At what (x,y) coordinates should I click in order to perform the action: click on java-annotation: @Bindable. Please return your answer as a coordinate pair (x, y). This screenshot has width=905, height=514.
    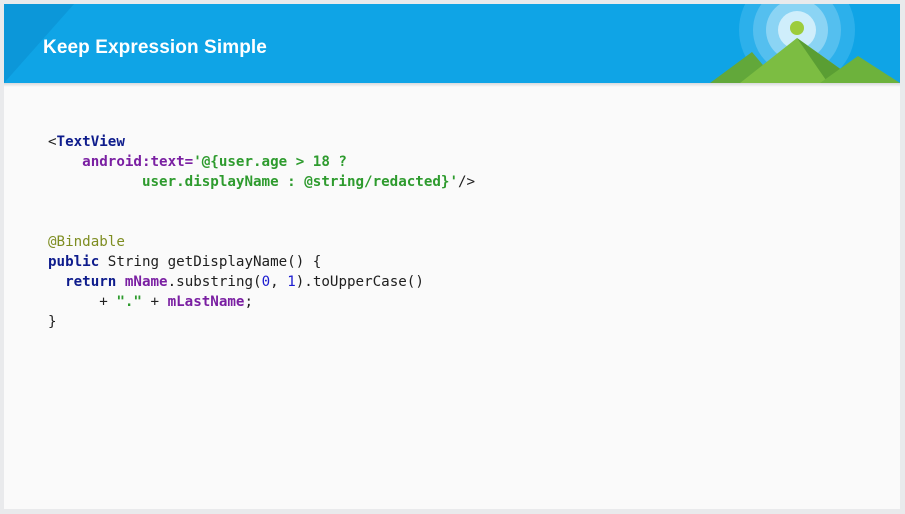
    Looking at the image, I should click on (86, 242).